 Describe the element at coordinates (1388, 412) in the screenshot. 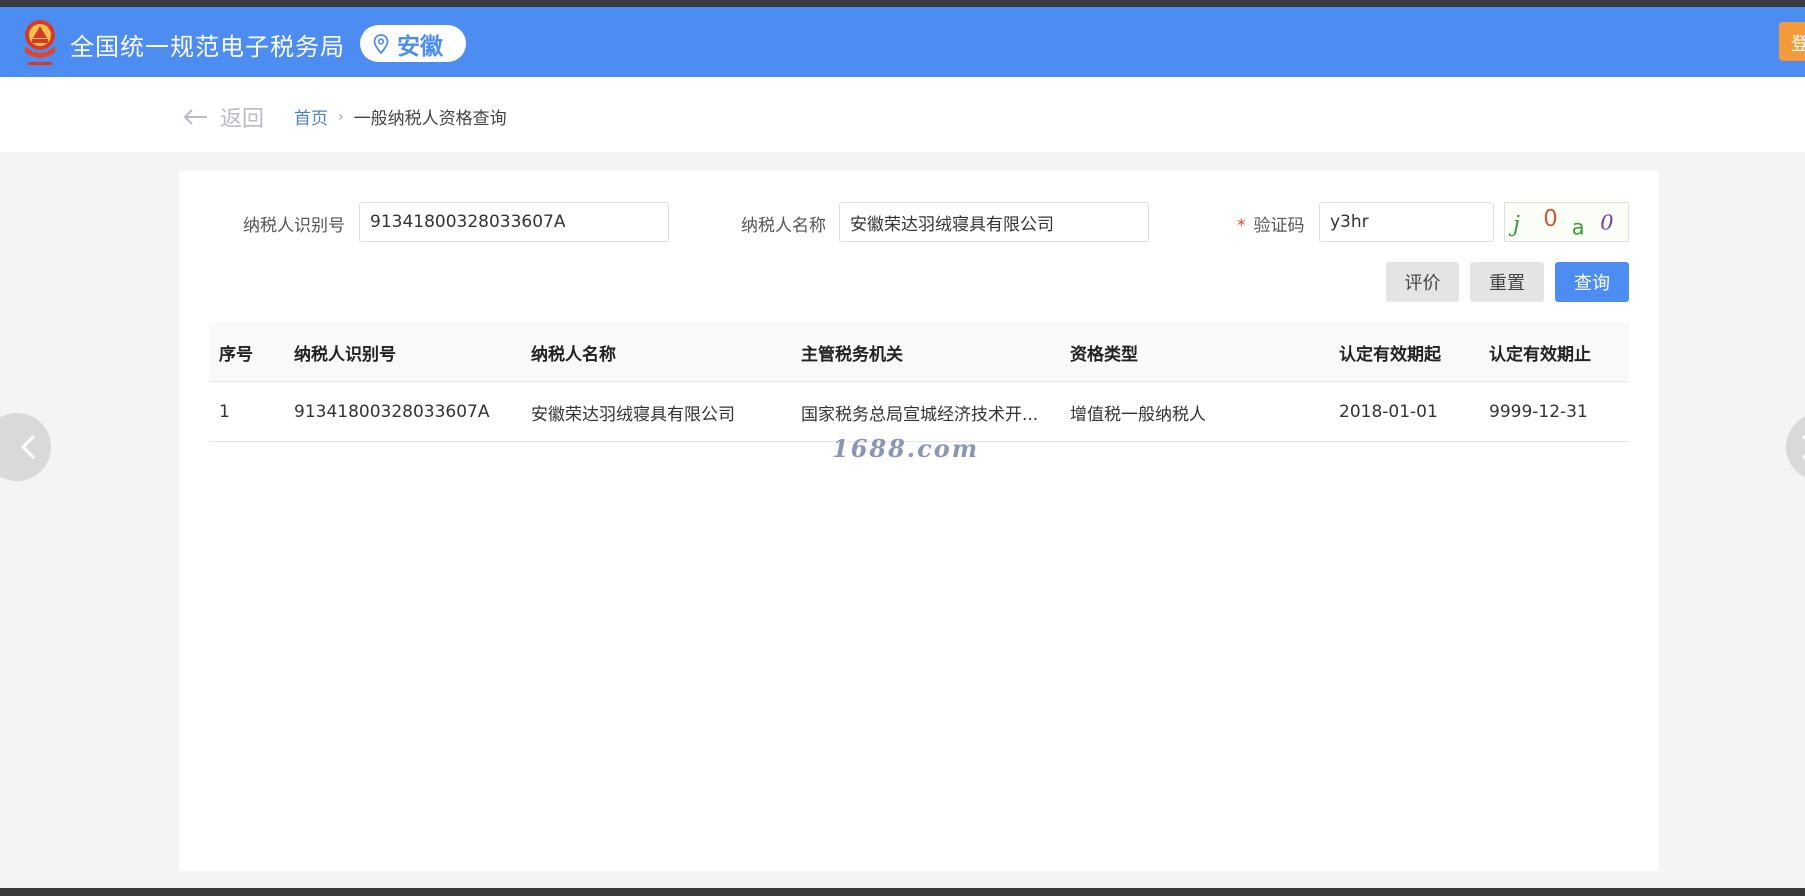

I see `cell-valid-from: 2018-01-01` at that location.